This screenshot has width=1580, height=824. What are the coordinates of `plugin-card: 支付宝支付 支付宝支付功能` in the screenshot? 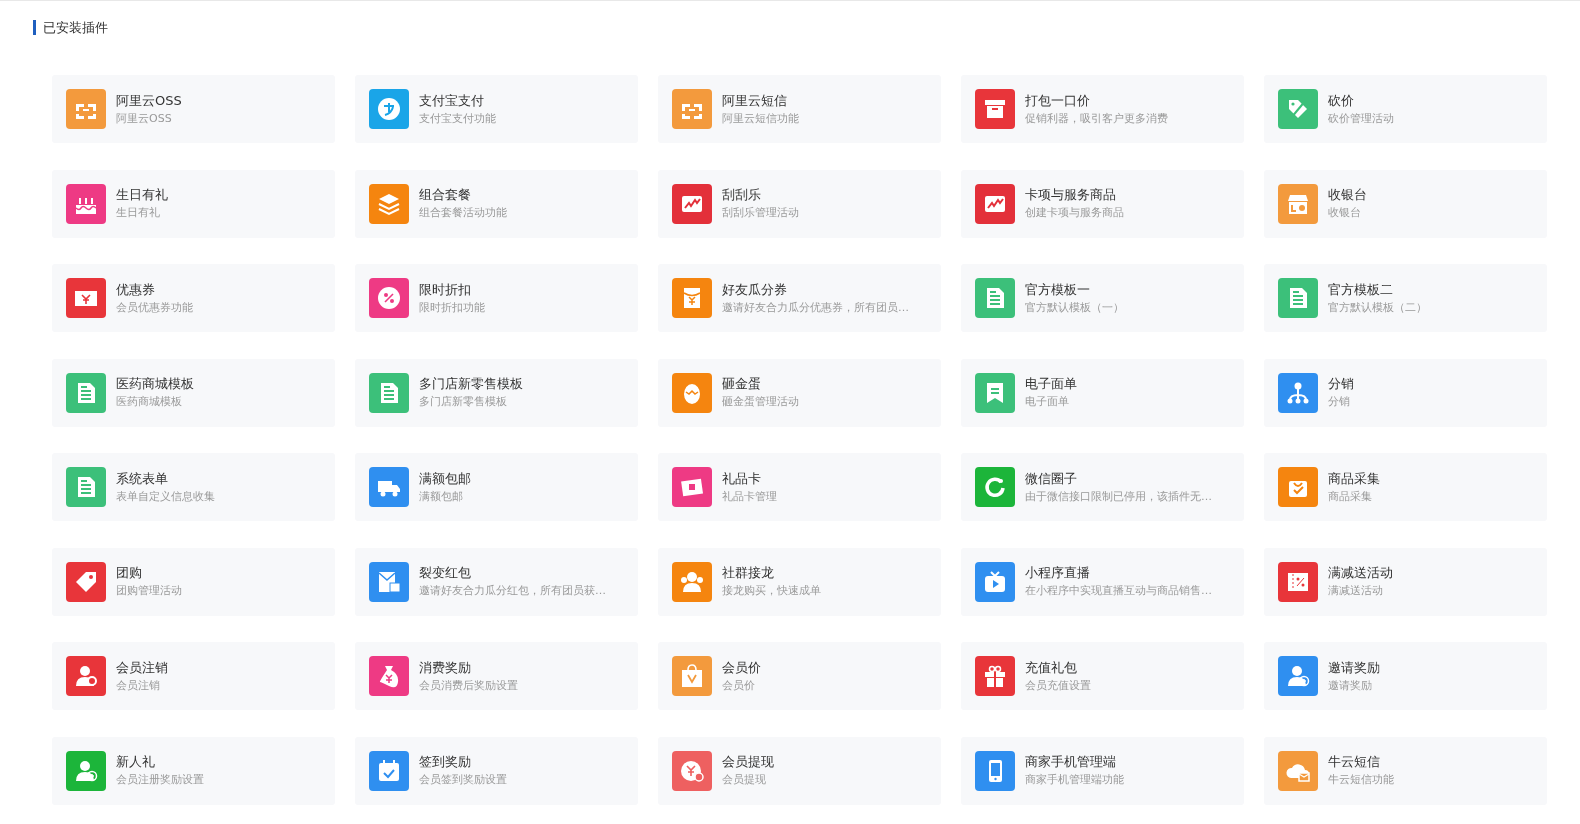 It's located at (496, 109).